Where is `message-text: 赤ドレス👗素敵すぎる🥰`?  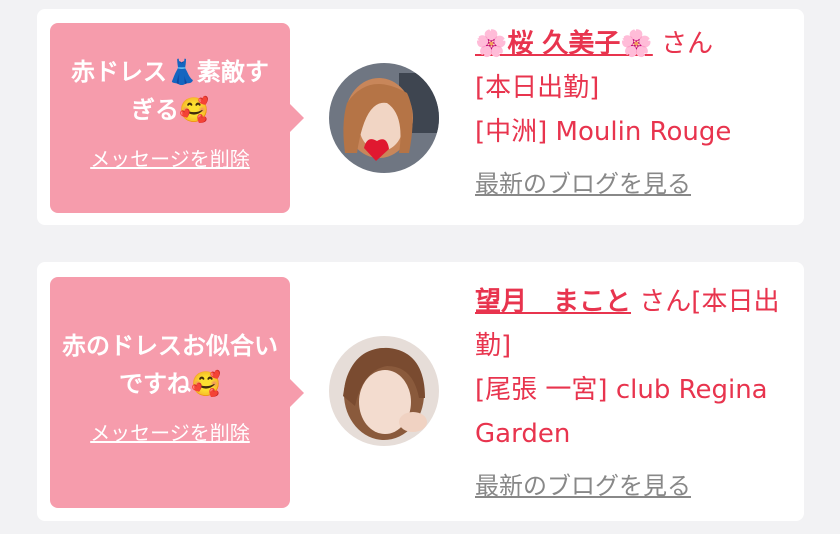
message-text: 赤ドレス👗素敵すぎる🥰 is located at coordinates (170, 91).